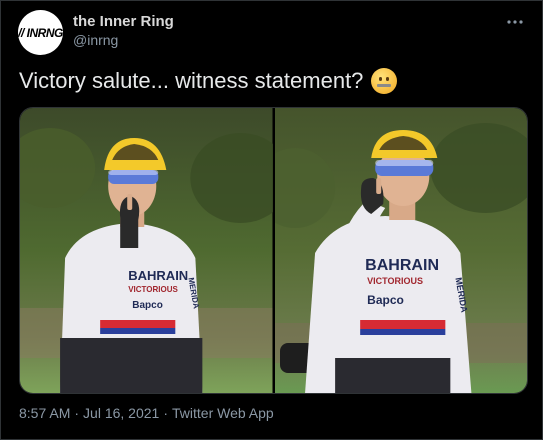  I want to click on tweet-text: Victory salute... witness statement?, so click(208, 81).